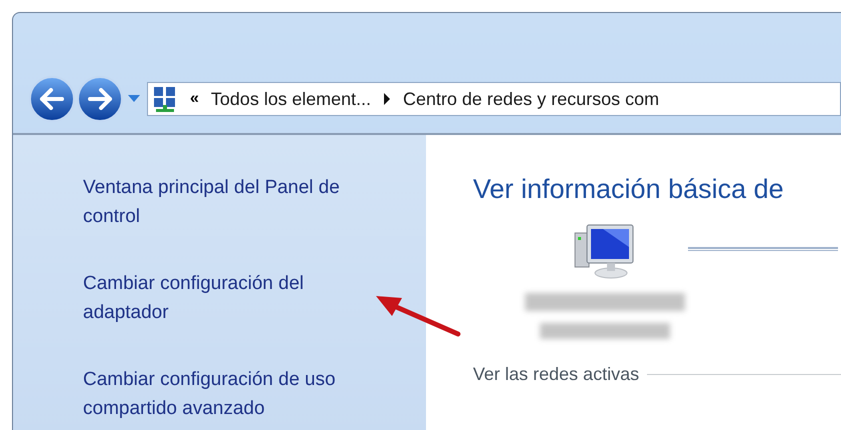  I want to click on address-bar: « Todos los element... Centro de redes y recursos com, so click(494, 99).